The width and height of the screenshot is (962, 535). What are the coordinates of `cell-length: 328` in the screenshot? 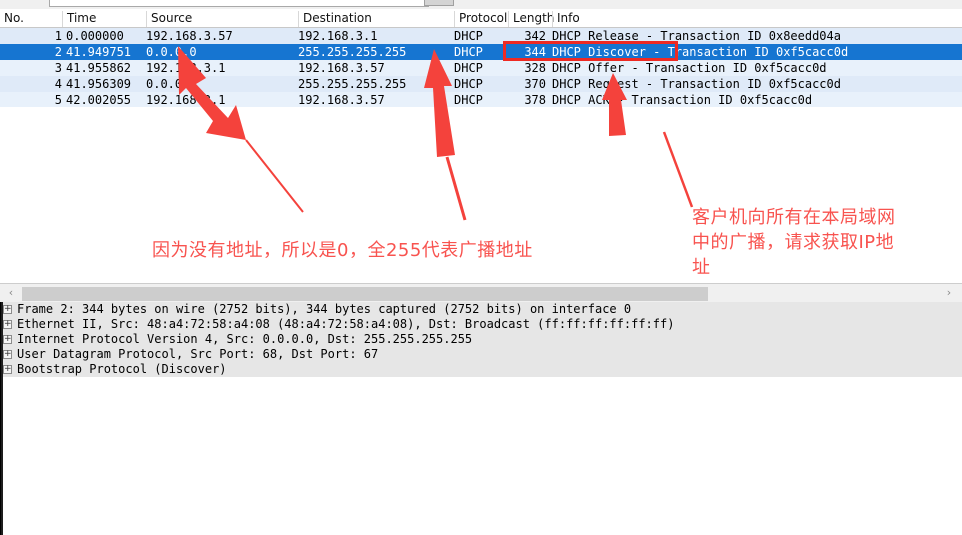 It's located at (535, 68).